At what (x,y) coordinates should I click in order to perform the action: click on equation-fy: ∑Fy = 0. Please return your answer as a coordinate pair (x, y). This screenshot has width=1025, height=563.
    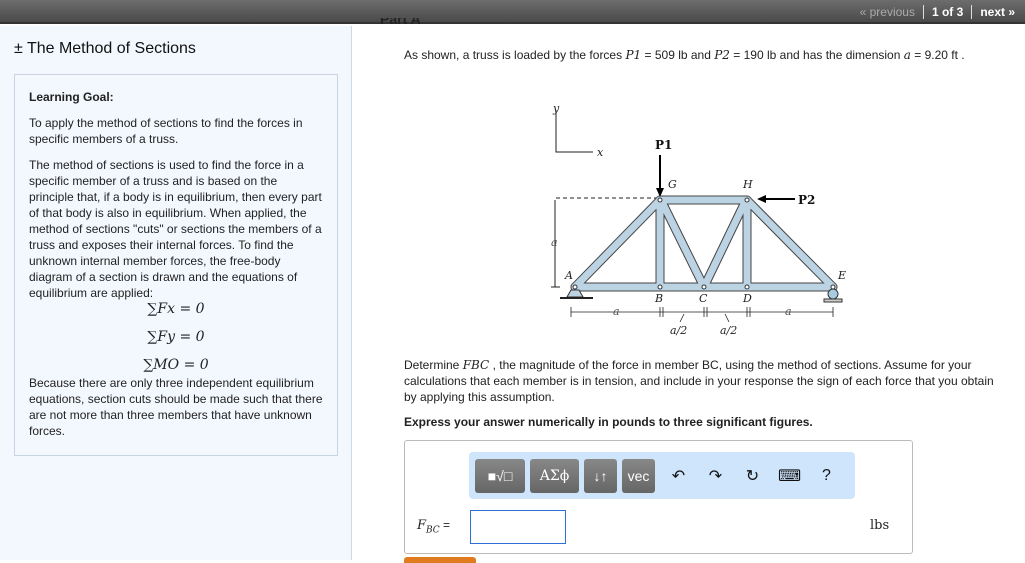
    Looking at the image, I should click on (176, 337).